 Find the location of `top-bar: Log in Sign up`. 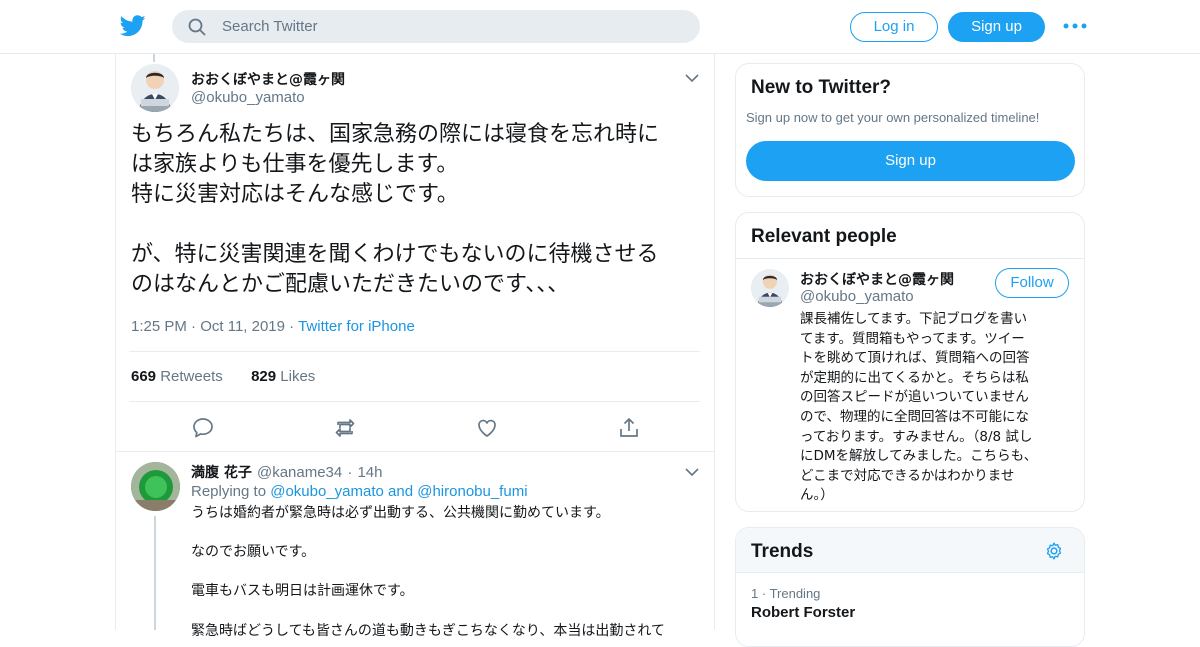

top-bar: Log in Sign up is located at coordinates (600, 27).